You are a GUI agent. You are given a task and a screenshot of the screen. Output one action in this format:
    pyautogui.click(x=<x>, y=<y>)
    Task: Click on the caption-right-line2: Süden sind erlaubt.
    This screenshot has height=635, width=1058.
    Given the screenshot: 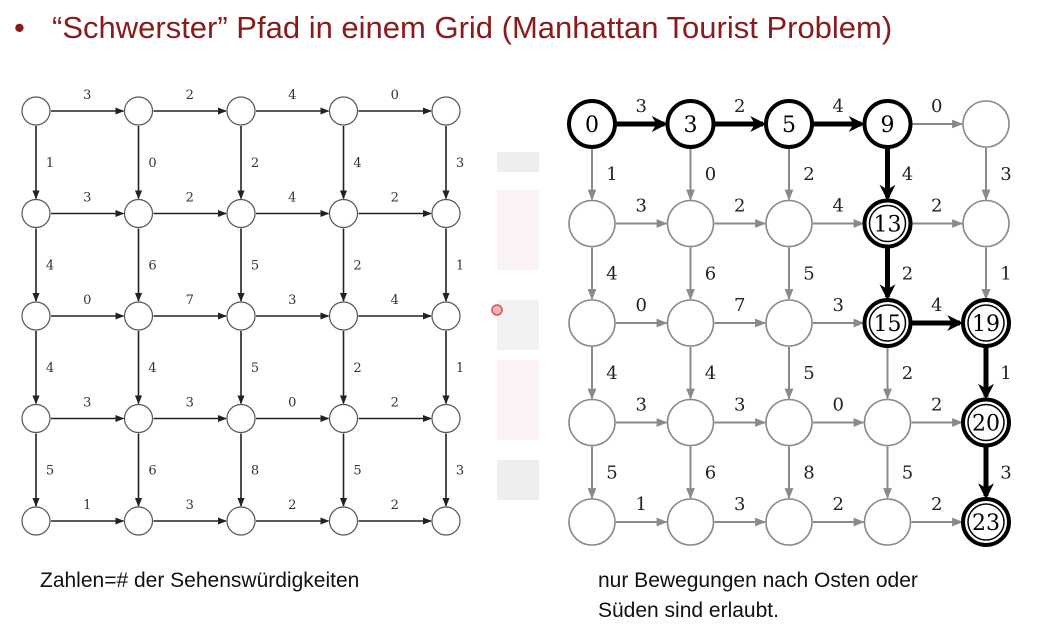 What is the action you would take?
    pyautogui.click(x=688, y=610)
    